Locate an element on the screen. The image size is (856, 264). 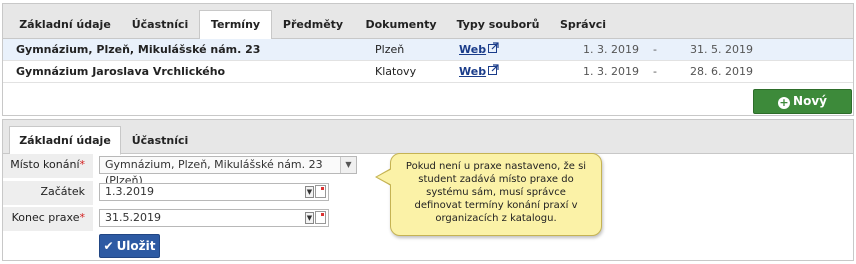
plus-circle-icon: + is located at coordinates (784, 102).